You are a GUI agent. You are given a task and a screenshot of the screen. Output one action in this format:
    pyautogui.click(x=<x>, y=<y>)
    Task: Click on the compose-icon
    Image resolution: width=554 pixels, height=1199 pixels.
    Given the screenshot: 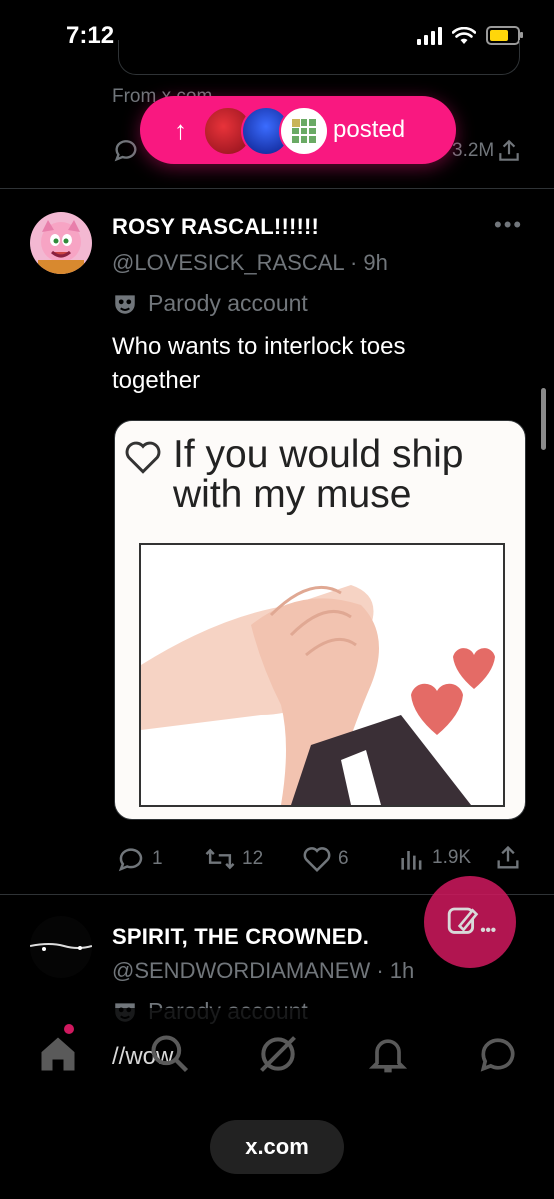 What is the action you would take?
    pyautogui.click(x=471, y=920)
    